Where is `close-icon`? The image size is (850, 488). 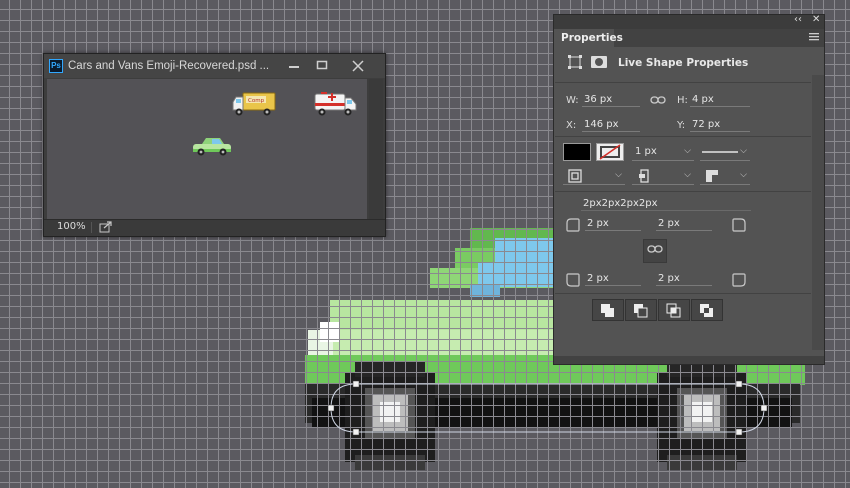
close-icon is located at coordinates (358, 66).